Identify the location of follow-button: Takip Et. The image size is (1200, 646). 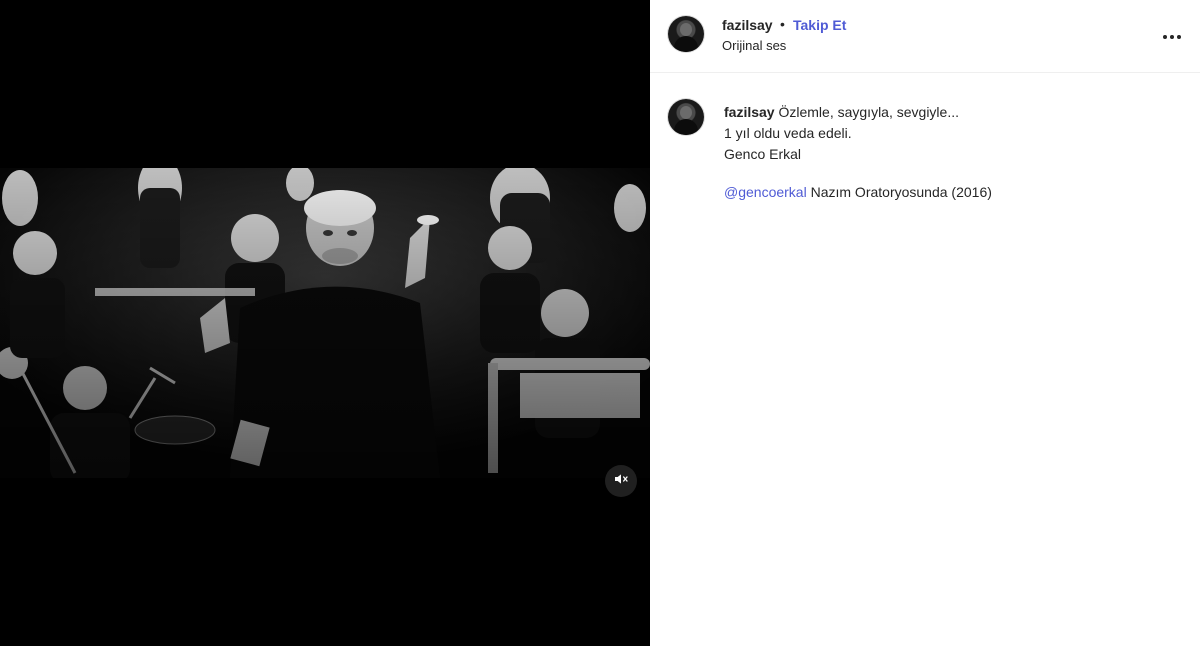
(819, 25).